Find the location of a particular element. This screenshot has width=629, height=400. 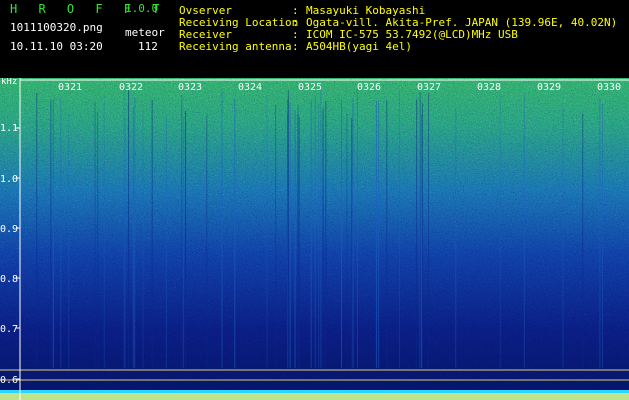

time-label: 0327 is located at coordinates (429, 87).